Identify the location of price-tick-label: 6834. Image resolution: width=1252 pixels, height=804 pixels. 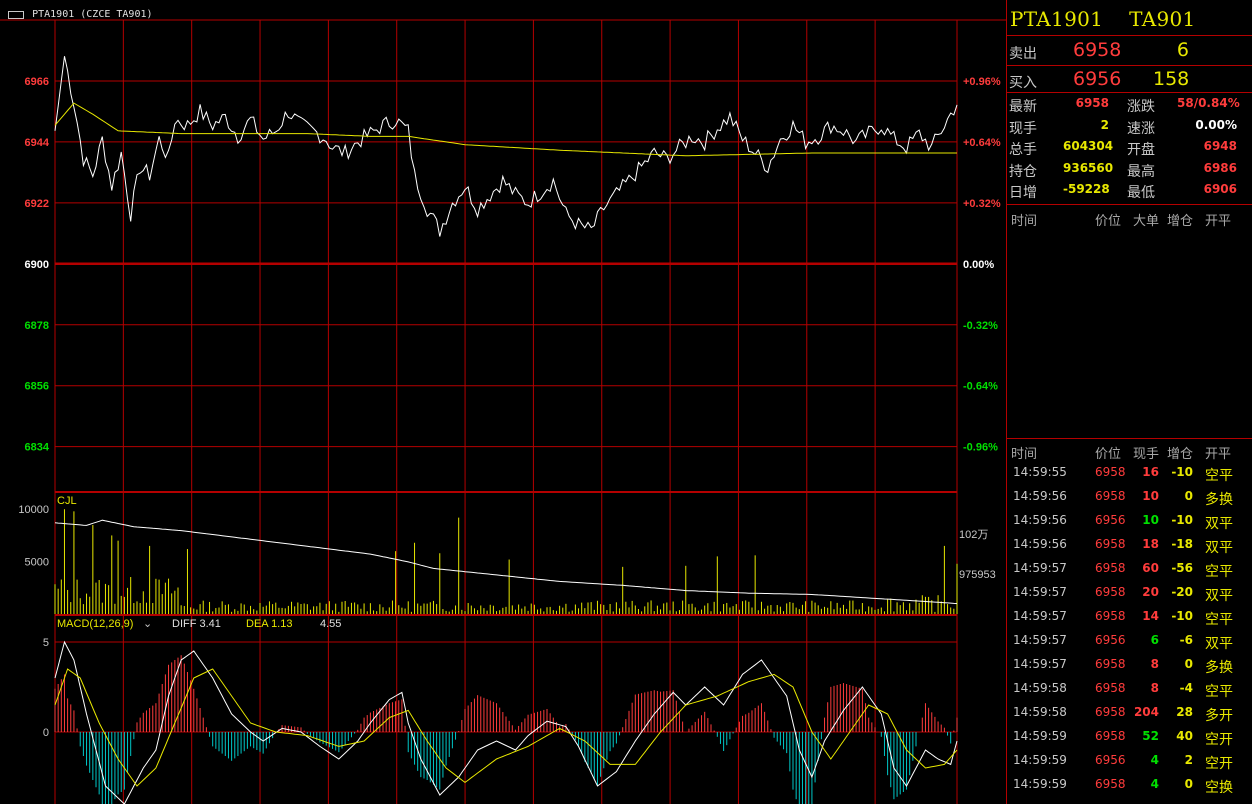
(37, 448).